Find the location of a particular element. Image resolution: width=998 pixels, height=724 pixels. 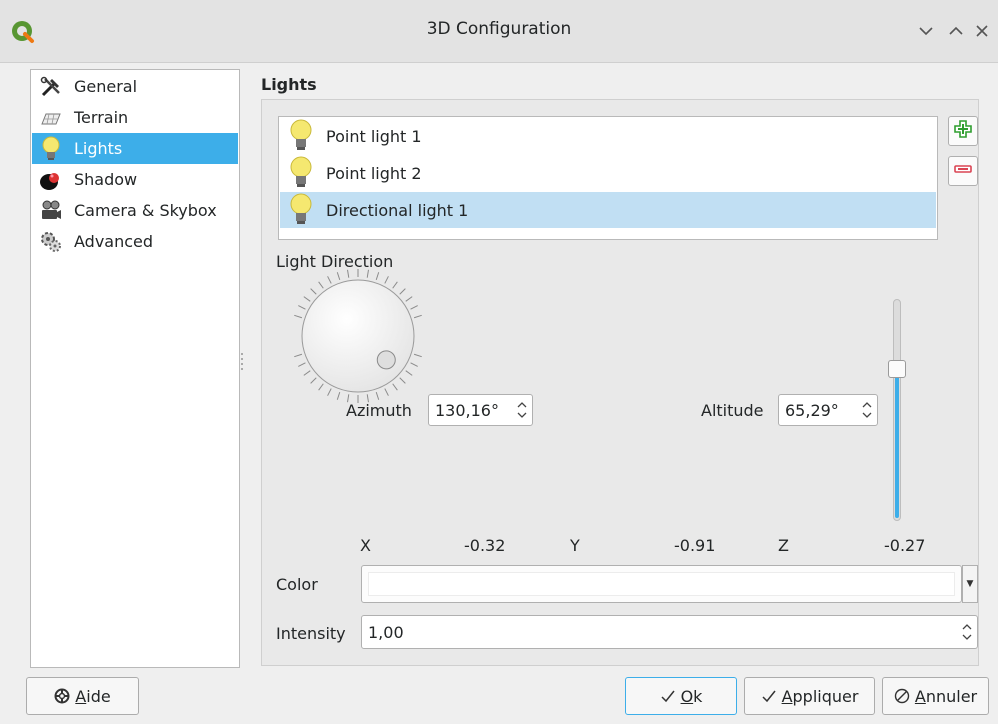

y-label: Y is located at coordinates (575, 545).